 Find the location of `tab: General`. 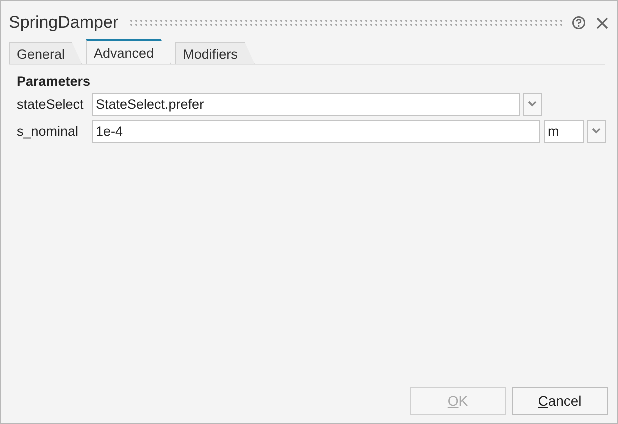

tab: General is located at coordinates (45, 53).